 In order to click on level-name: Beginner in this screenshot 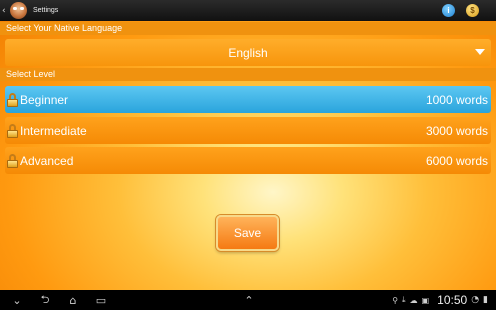, I will do `click(44, 99)`.